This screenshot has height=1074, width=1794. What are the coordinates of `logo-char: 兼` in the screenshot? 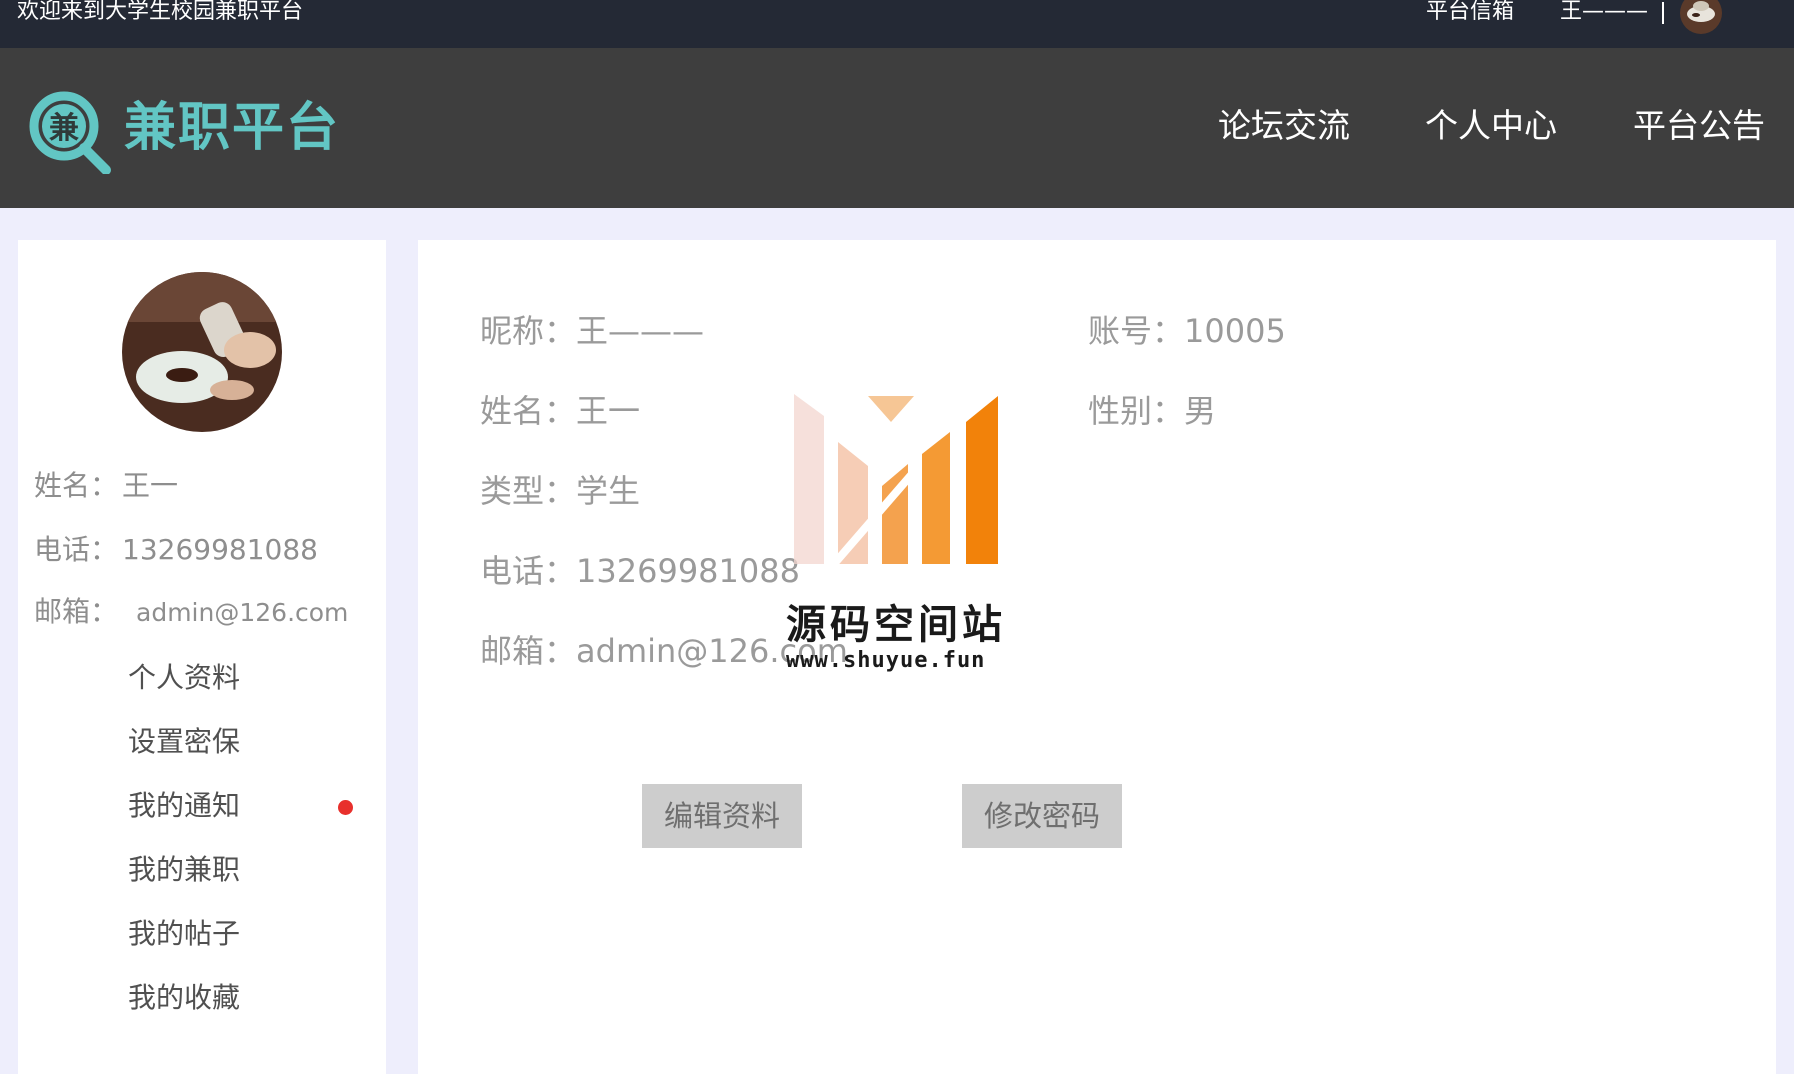 It's located at (64, 128).